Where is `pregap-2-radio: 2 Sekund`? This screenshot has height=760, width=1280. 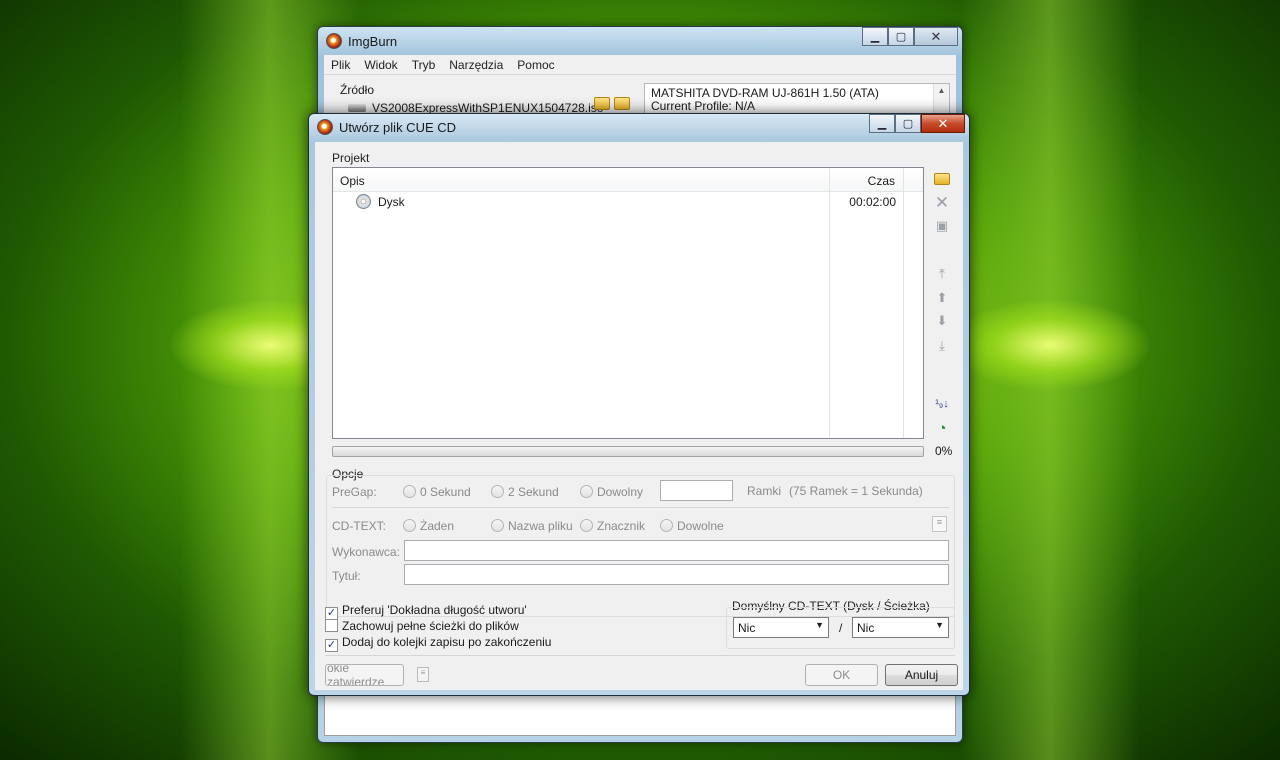
pregap-2-radio: 2 Sekund is located at coordinates (525, 492).